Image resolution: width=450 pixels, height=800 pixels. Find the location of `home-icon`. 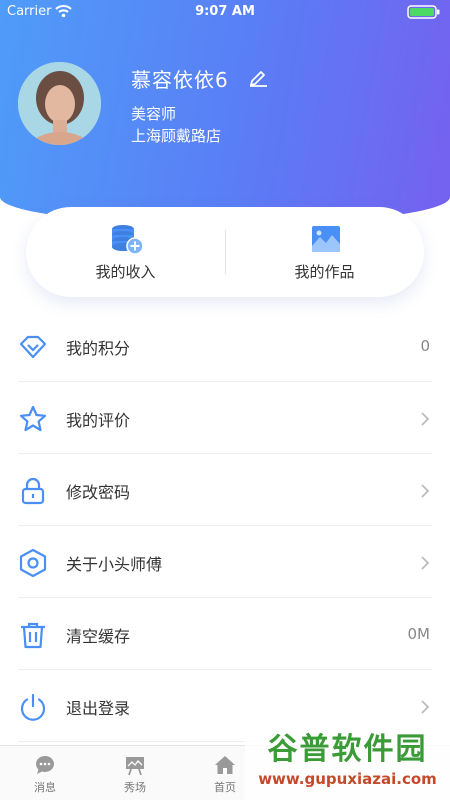

home-icon is located at coordinates (225, 765).